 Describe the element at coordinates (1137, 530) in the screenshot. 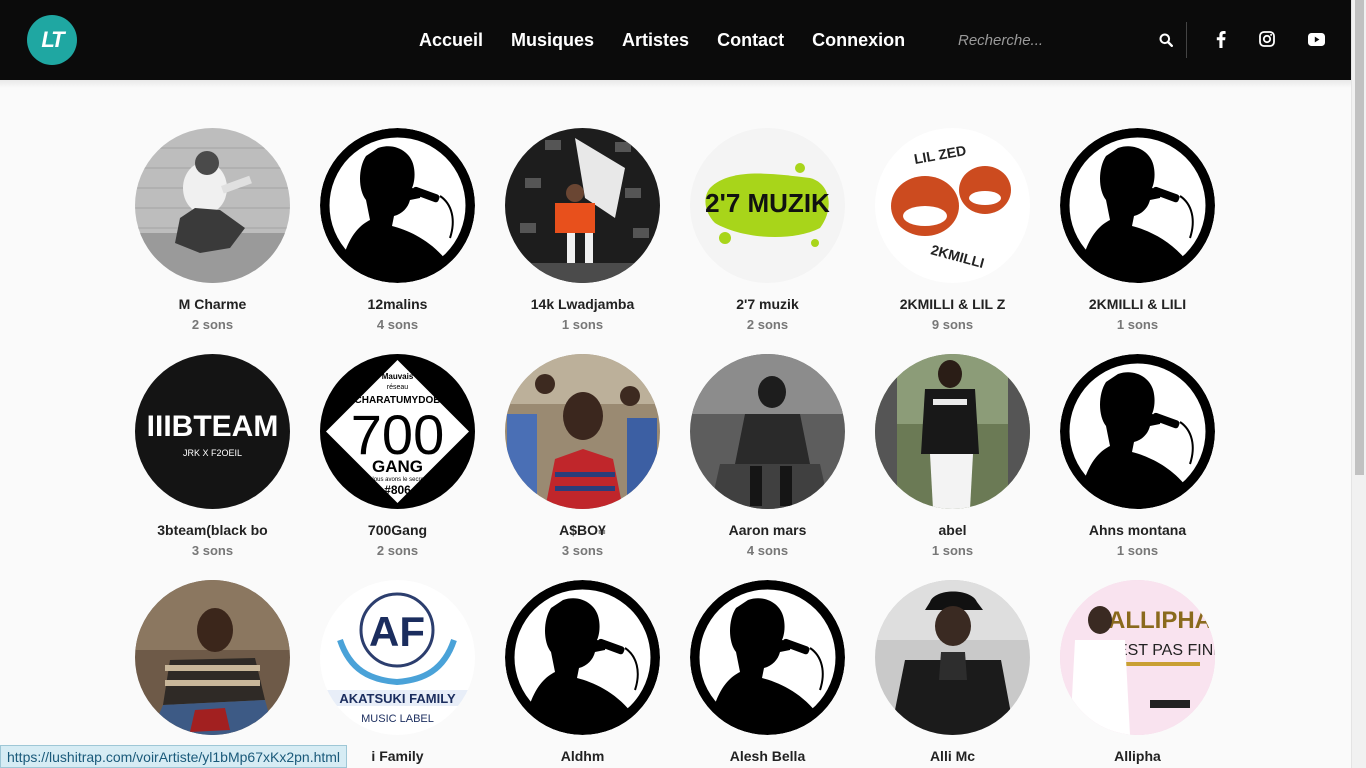

I see `artist-name: Ahns montana` at that location.